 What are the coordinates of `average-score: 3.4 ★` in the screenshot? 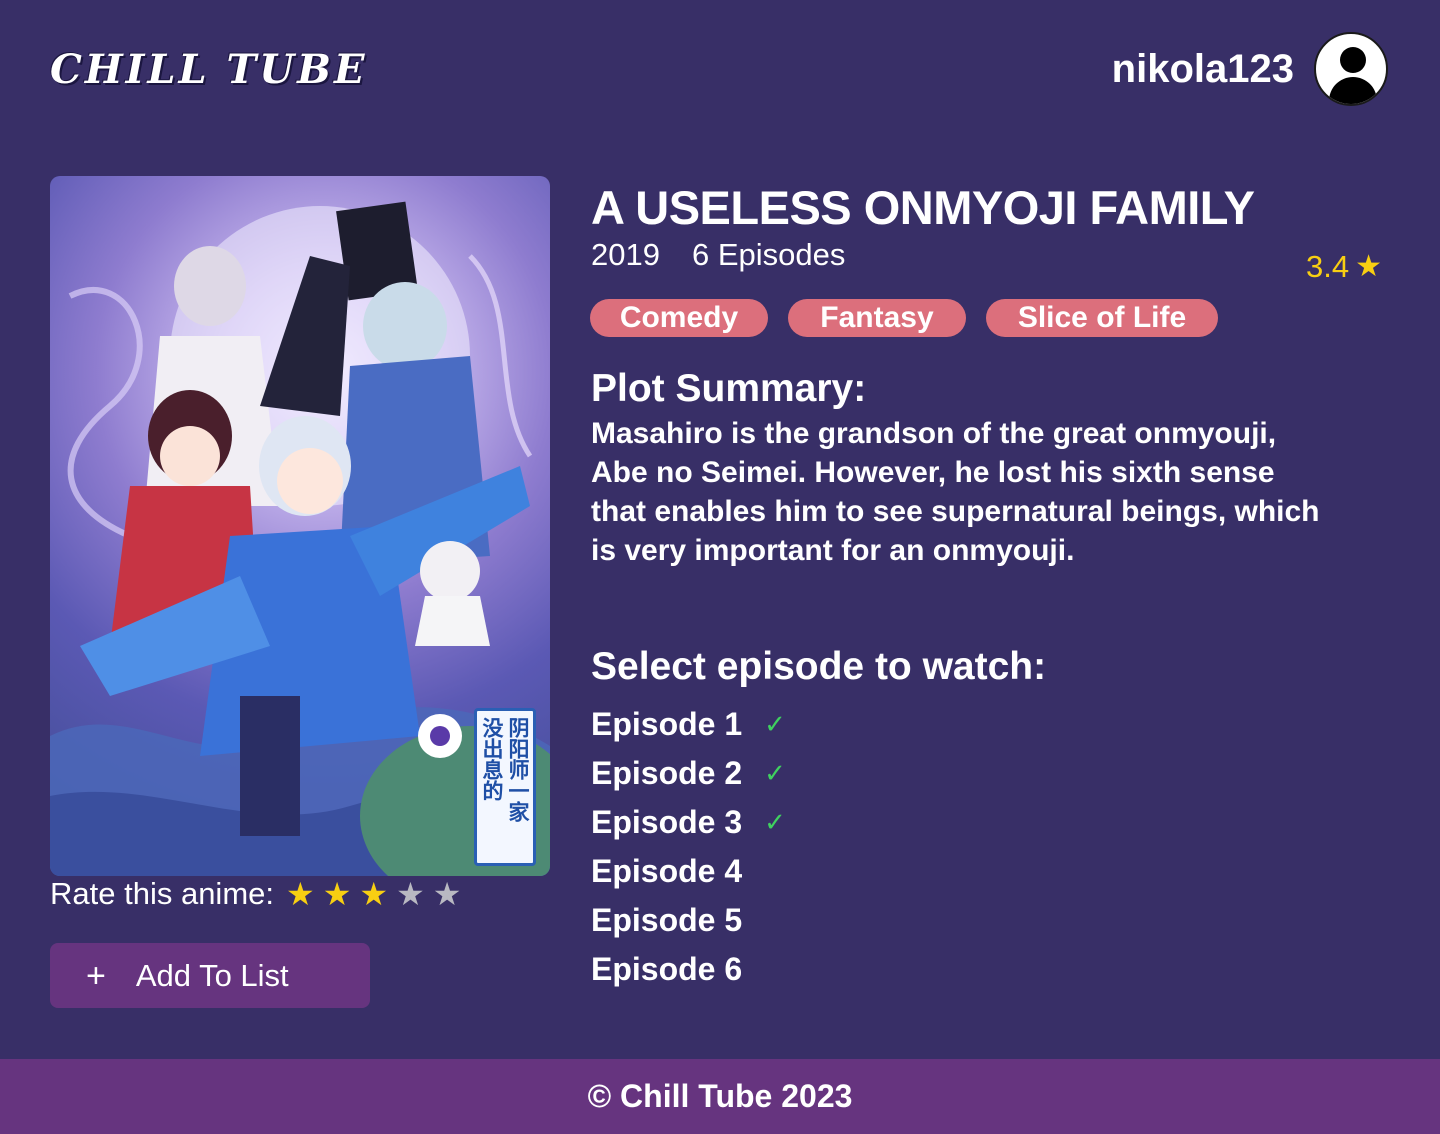 It's located at (1344, 267).